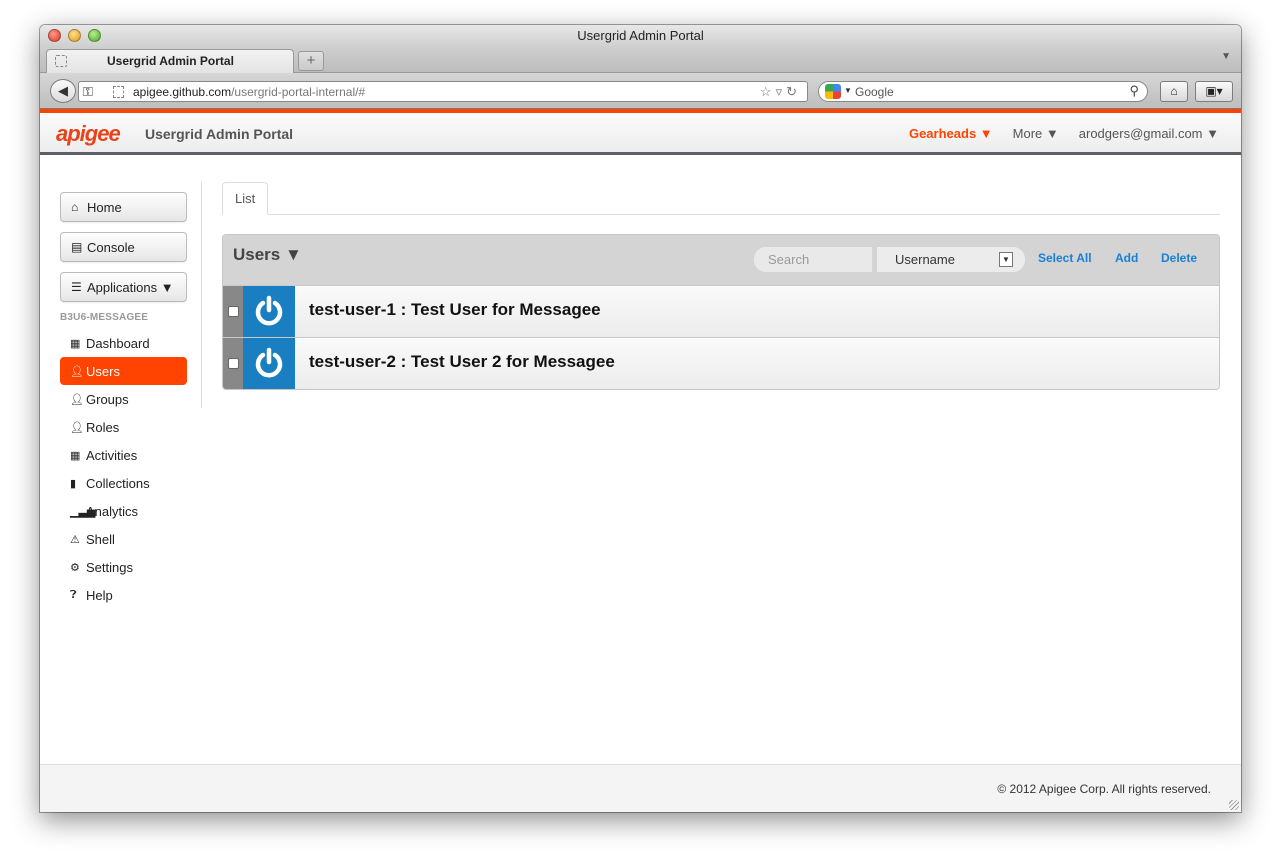  What do you see at coordinates (245, 198) in the screenshot?
I see `tab-list: List` at bounding box center [245, 198].